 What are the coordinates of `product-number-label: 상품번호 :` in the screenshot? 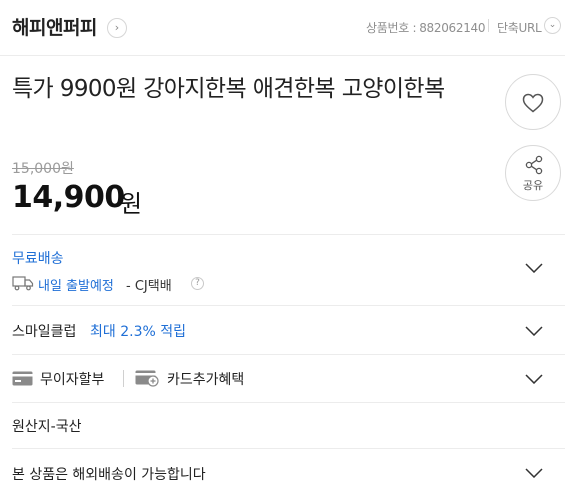 It's located at (391, 28).